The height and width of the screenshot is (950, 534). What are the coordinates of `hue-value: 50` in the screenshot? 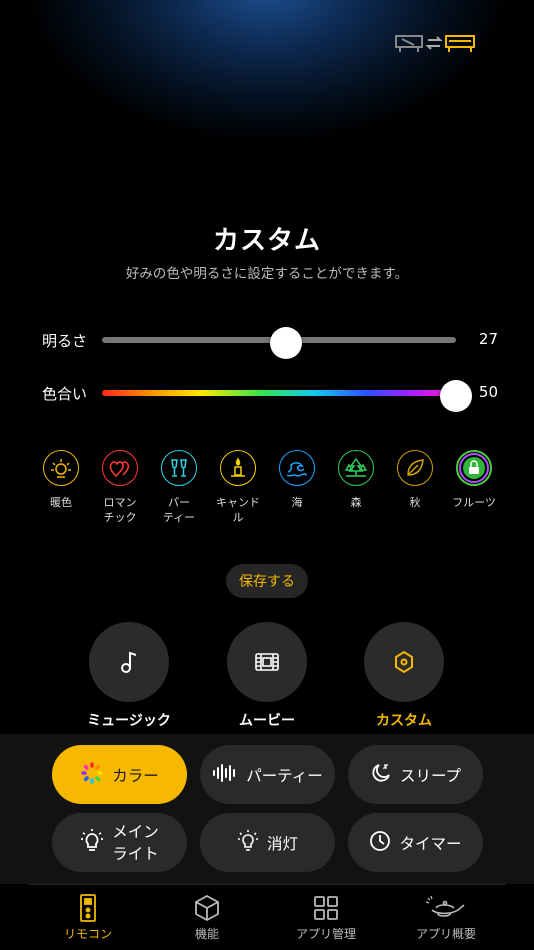 It's located at (488, 392).